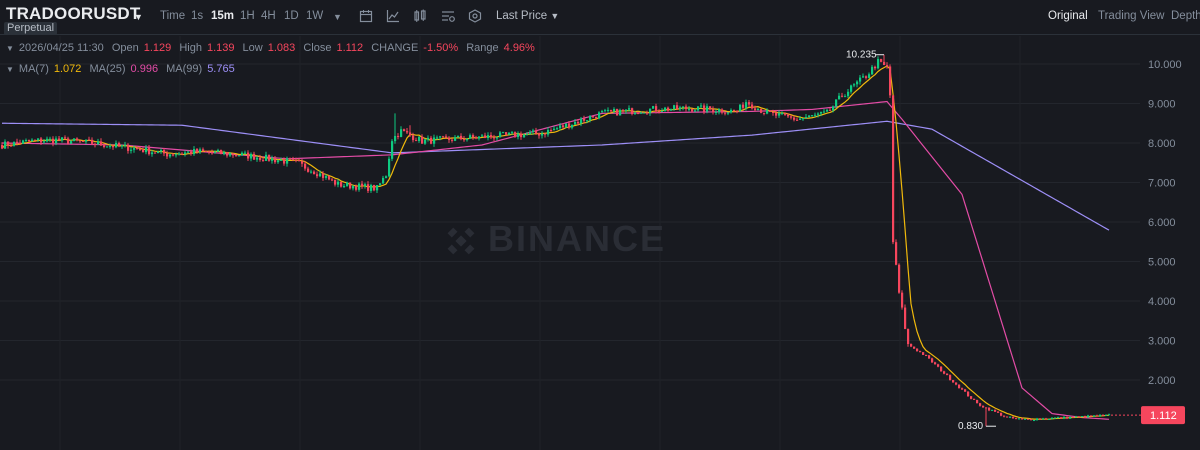 The width and height of the screenshot is (1200, 450). What do you see at coordinates (10, 69) in the screenshot?
I see `ma-collapse-icon: ▼` at bounding box center [10, 69].